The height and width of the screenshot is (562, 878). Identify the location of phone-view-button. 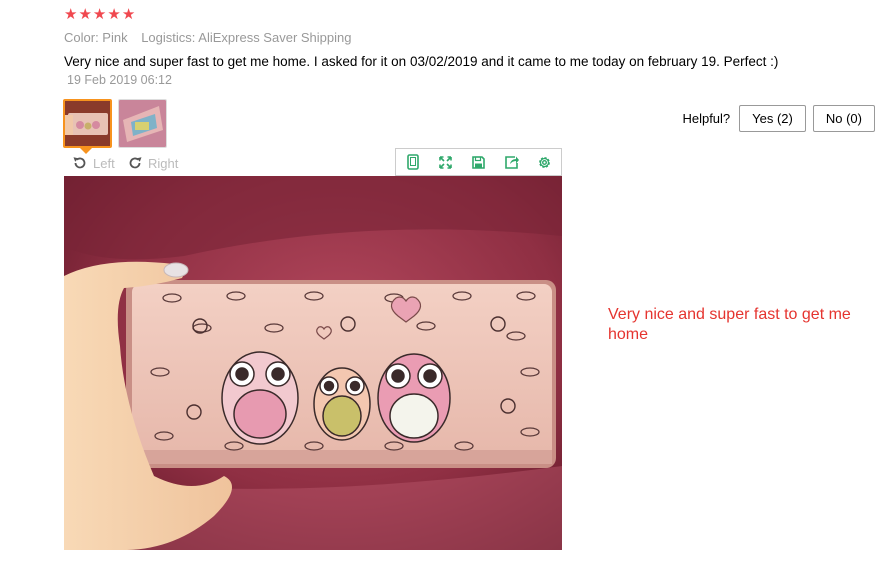
(412, 162).